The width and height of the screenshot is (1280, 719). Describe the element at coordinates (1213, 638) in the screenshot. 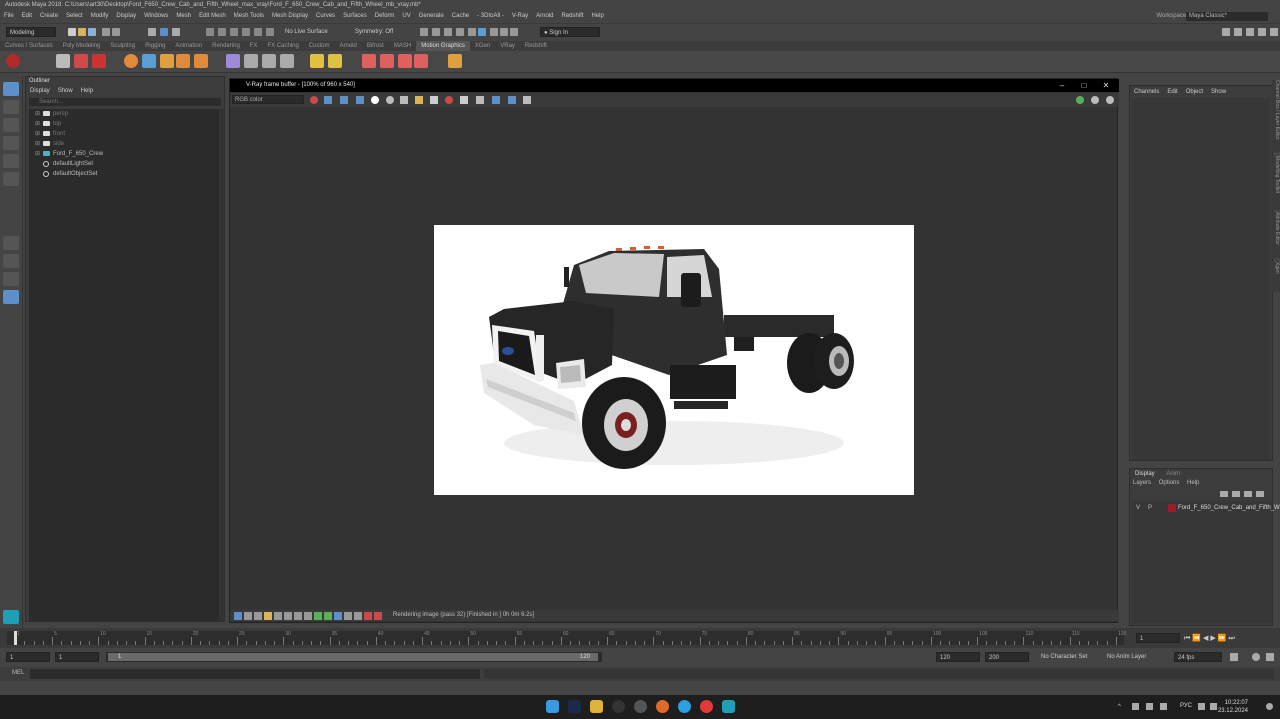

I see `play-forward-icon: ▶` at that location.